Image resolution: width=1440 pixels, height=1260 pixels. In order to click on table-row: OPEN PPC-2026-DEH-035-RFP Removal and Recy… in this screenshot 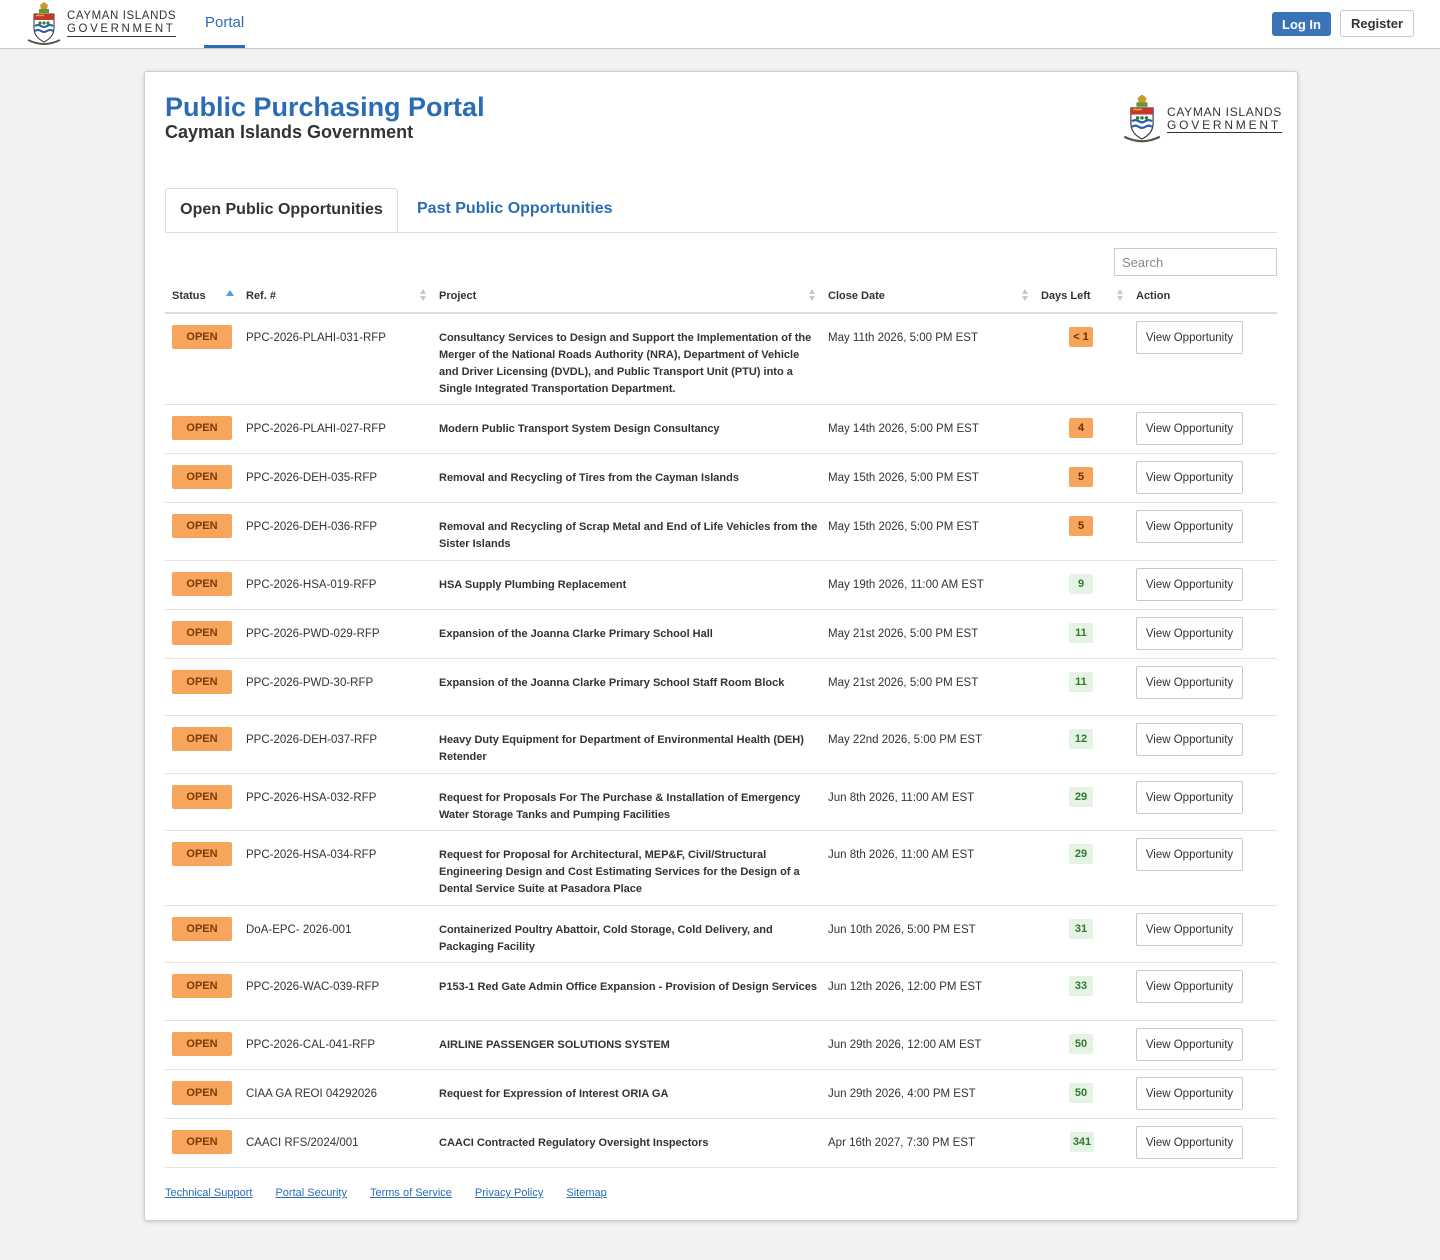, I will do `click(721, 478)`.